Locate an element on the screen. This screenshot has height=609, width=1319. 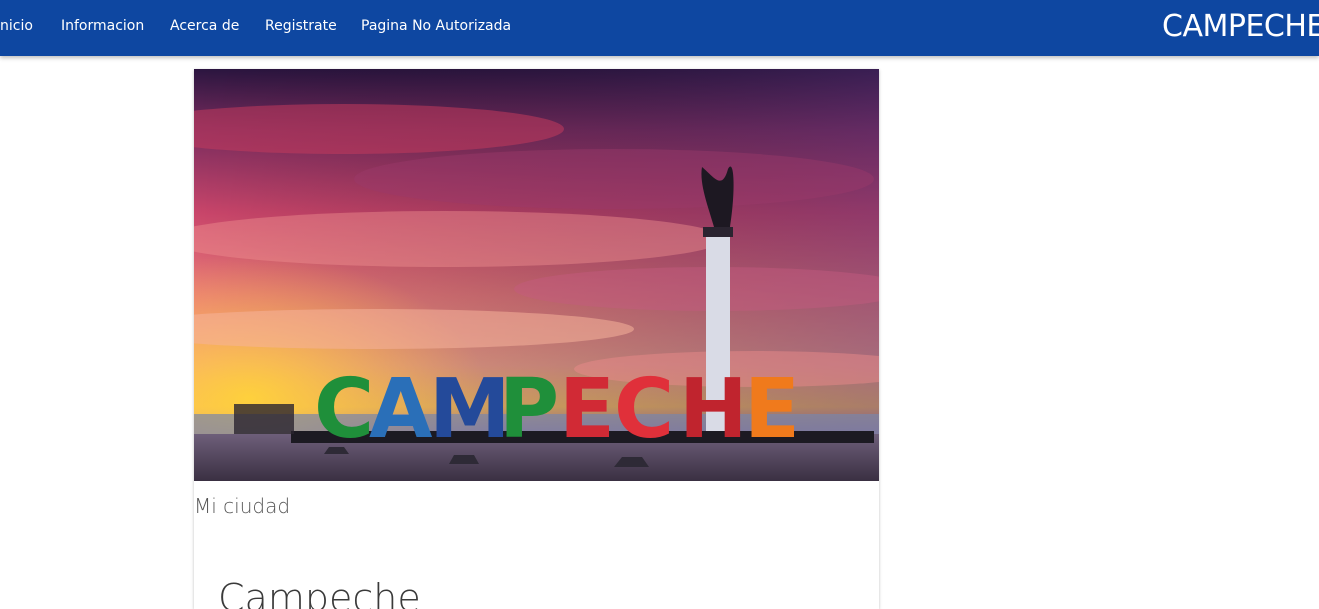
sign-letter-a: A is located at coordinates (401, 409).